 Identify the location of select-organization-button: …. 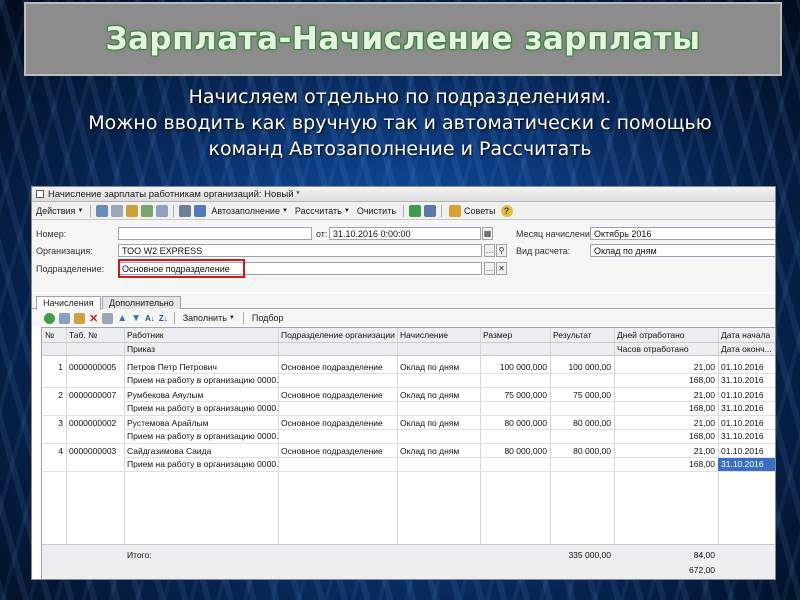
(489, 250).